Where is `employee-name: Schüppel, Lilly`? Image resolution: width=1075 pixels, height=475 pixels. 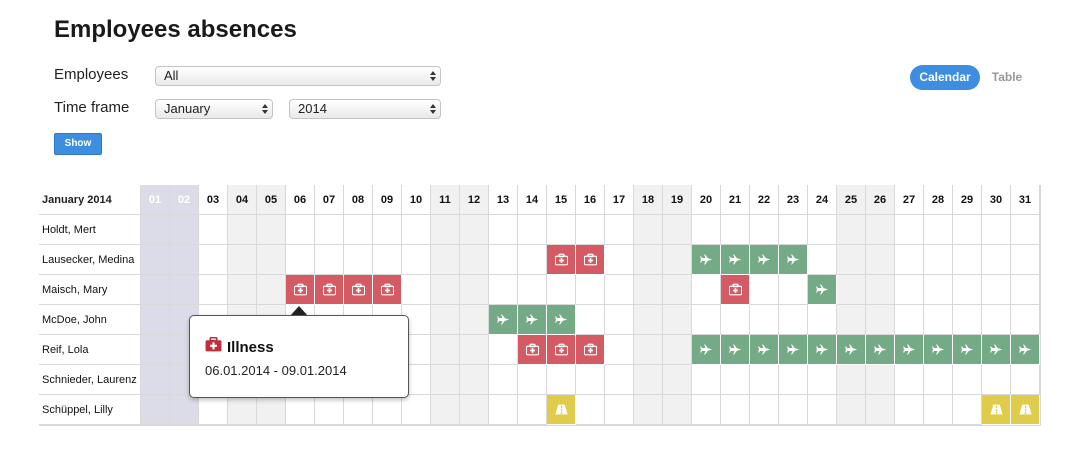 employee-name: Schüppel, Lilly is located at coordinates (90, 410).